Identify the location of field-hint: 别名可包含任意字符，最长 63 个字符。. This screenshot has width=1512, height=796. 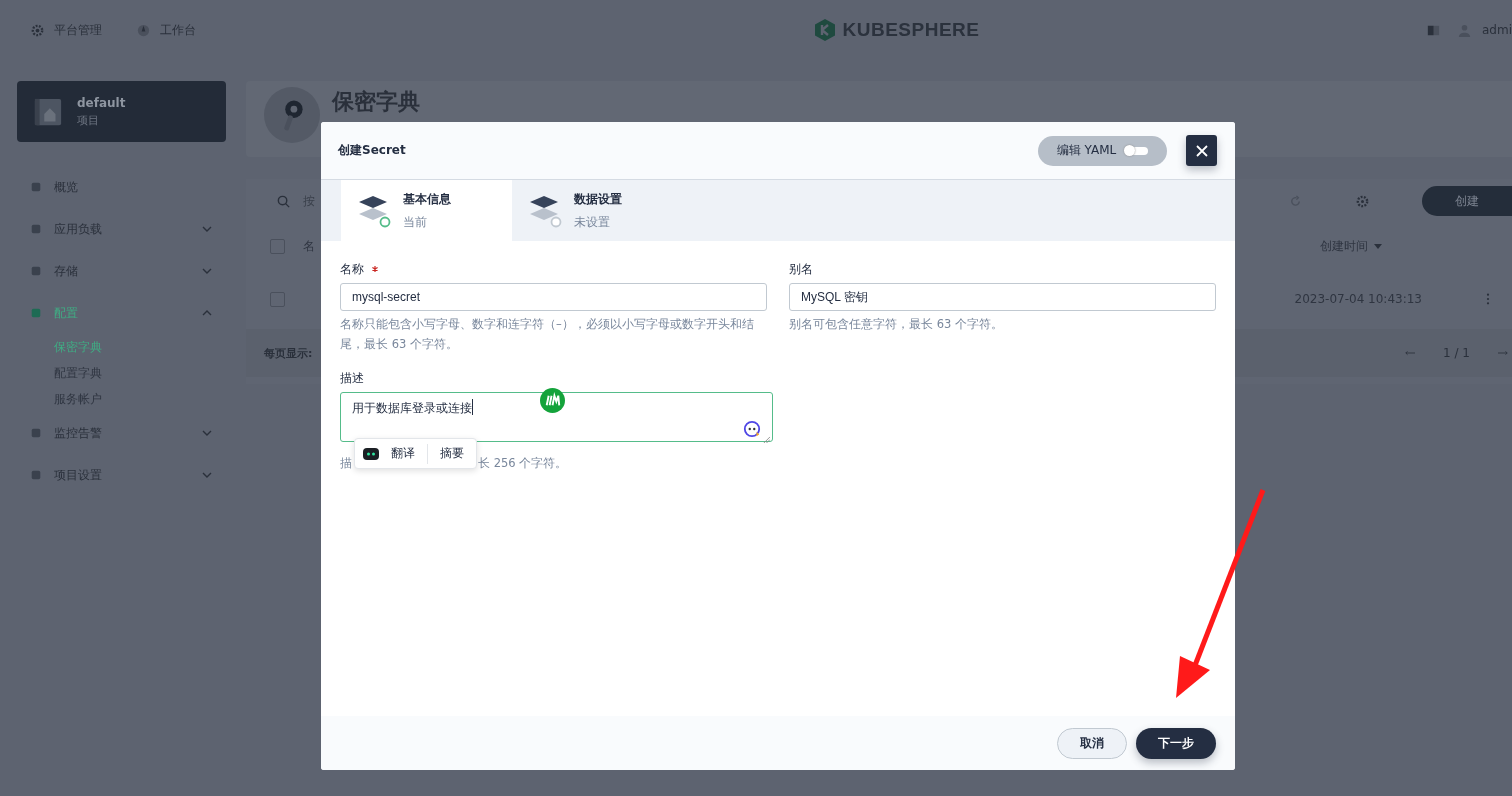
(896, 324).